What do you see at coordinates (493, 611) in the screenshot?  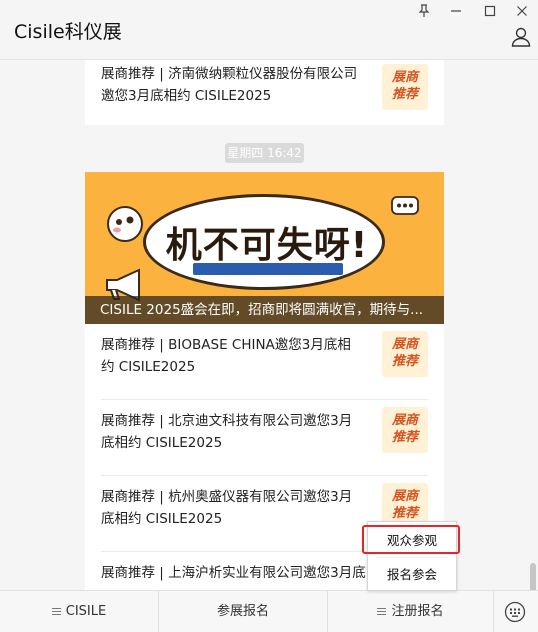 I see `divider` at bounding box center [493, 611].